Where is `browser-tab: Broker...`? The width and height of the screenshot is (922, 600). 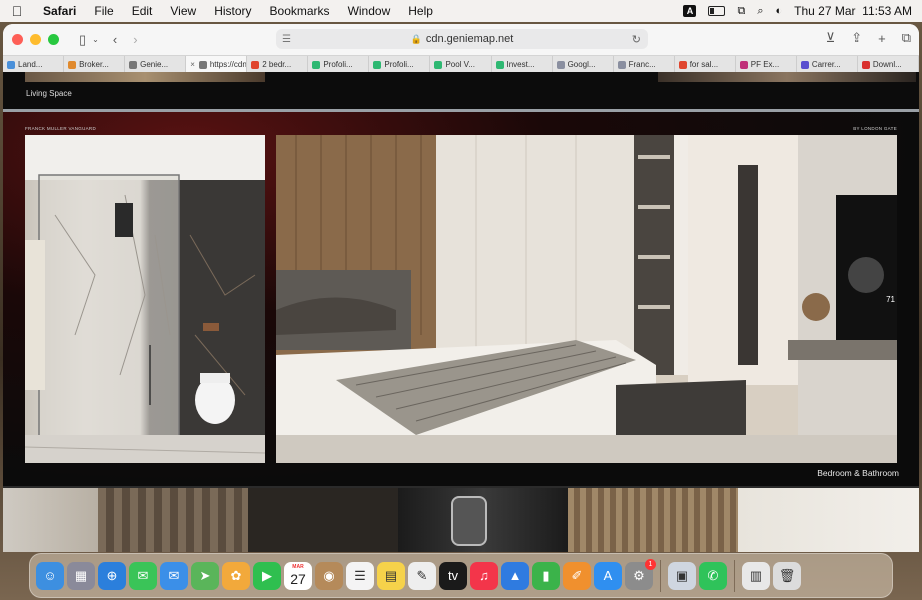 browser-tab: Broker... is located at coordinates (95, 64).